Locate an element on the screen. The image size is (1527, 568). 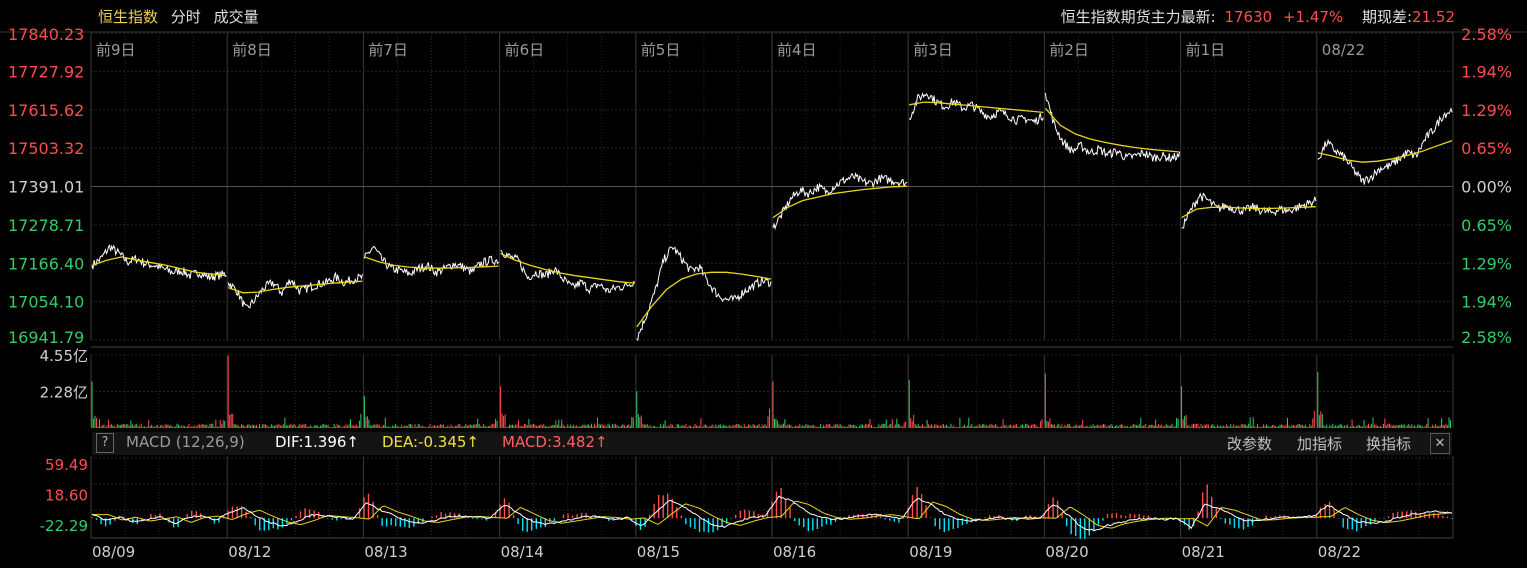
date-label: 08/20 is located at coordinates (1066, 552).